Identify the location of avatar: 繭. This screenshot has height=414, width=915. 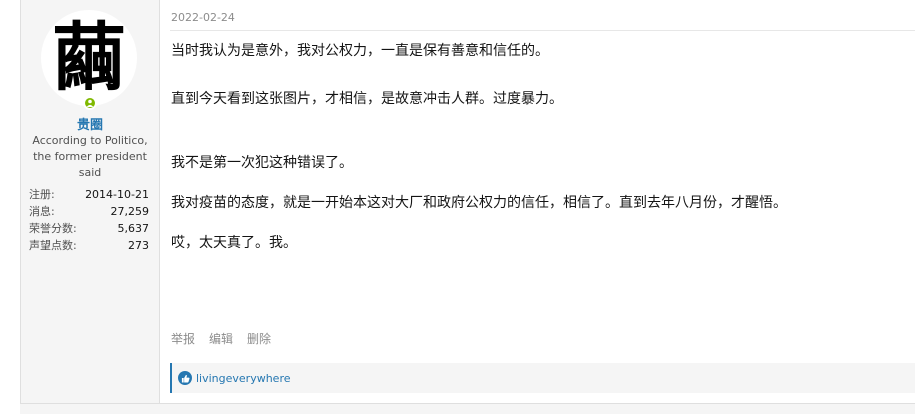
(89, 58).